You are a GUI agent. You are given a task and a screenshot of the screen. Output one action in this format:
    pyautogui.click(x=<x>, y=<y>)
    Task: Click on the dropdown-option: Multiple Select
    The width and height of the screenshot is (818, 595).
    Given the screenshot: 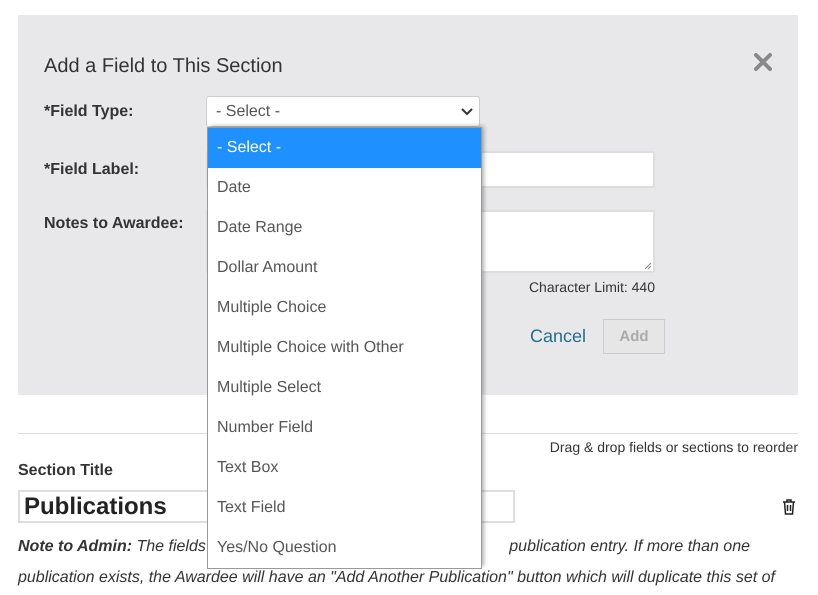 What is the action you would take?
    pyautogui.click(x=344, y=388)
    